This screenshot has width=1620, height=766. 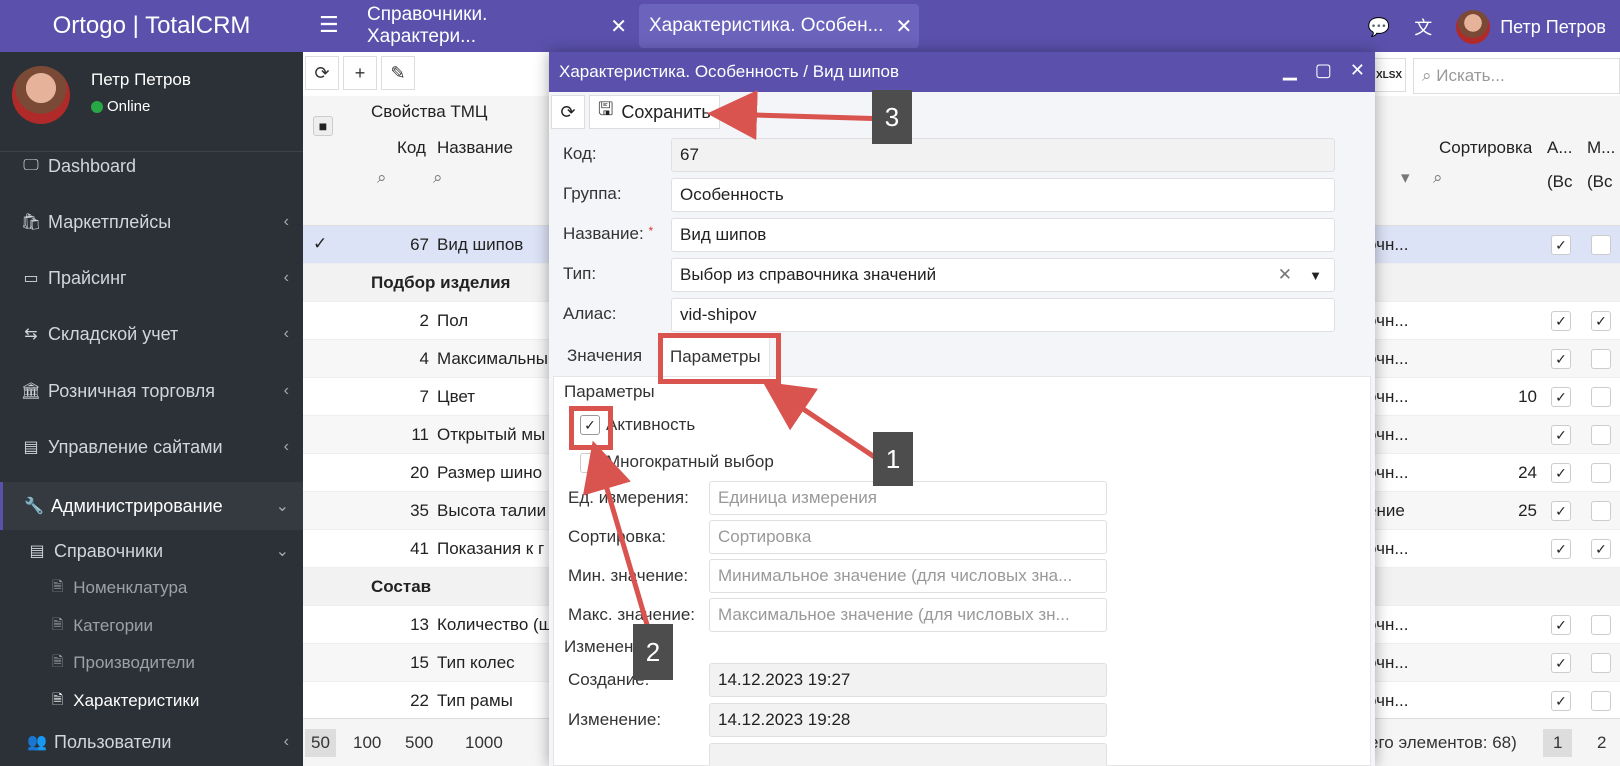 What do you see at coordinates (1290, 70) in the screenshot?
I see `minimize-icon: ▁` at bounding box center [1290, 70].